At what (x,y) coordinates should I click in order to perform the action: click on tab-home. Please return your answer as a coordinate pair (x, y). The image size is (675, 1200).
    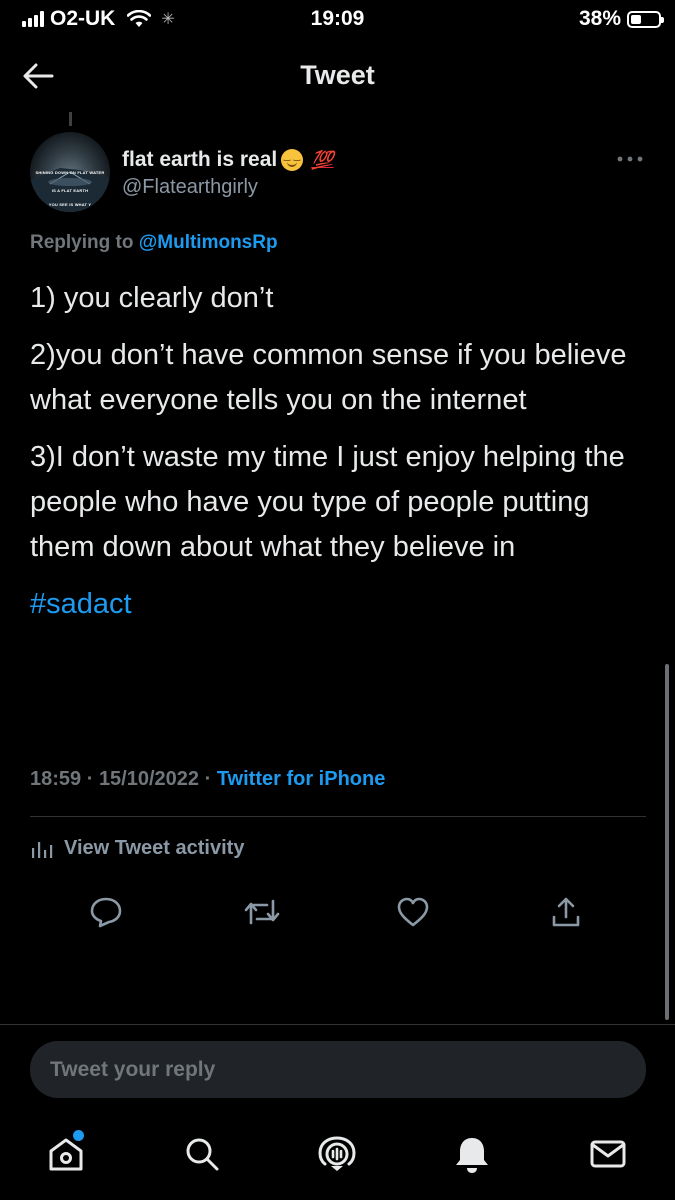
    Looking at the image, I should click on (66, 1154).